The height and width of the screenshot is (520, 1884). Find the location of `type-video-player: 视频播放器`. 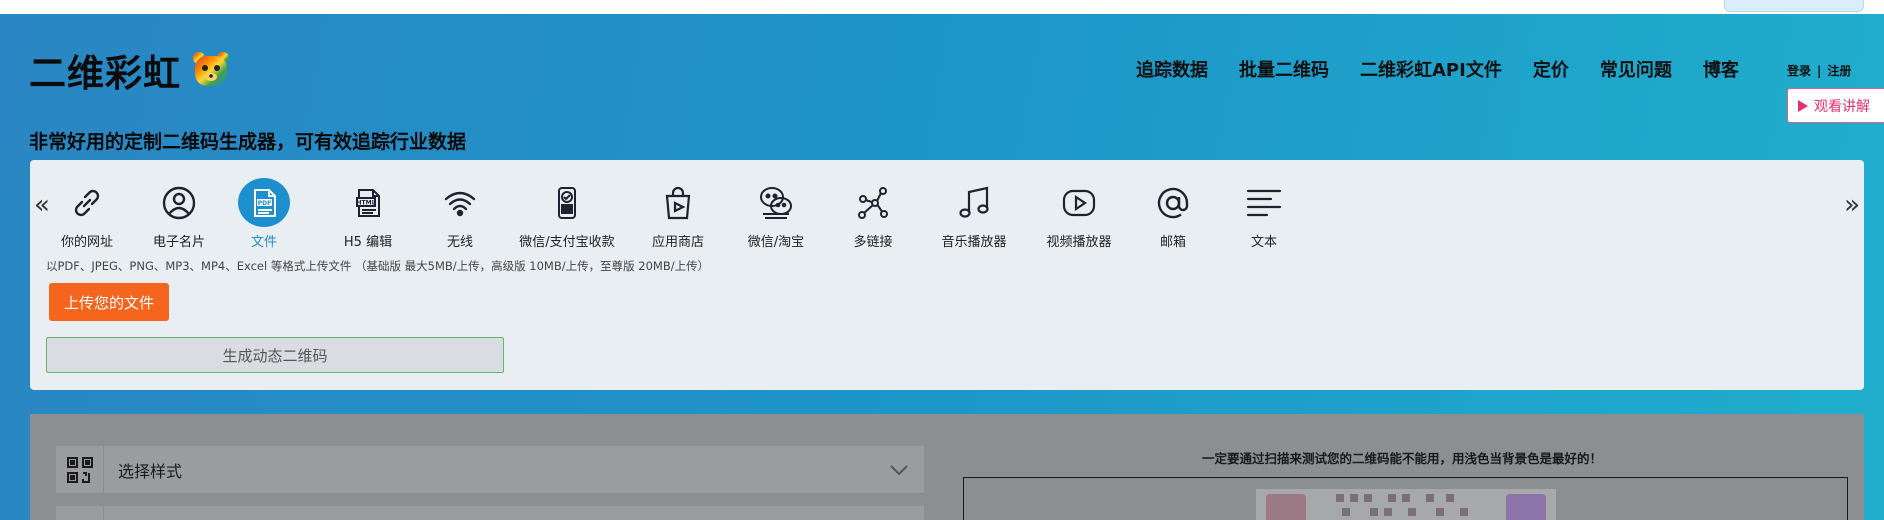

type-video-player: 视频播放器 is located at coordinates (1079, 214).